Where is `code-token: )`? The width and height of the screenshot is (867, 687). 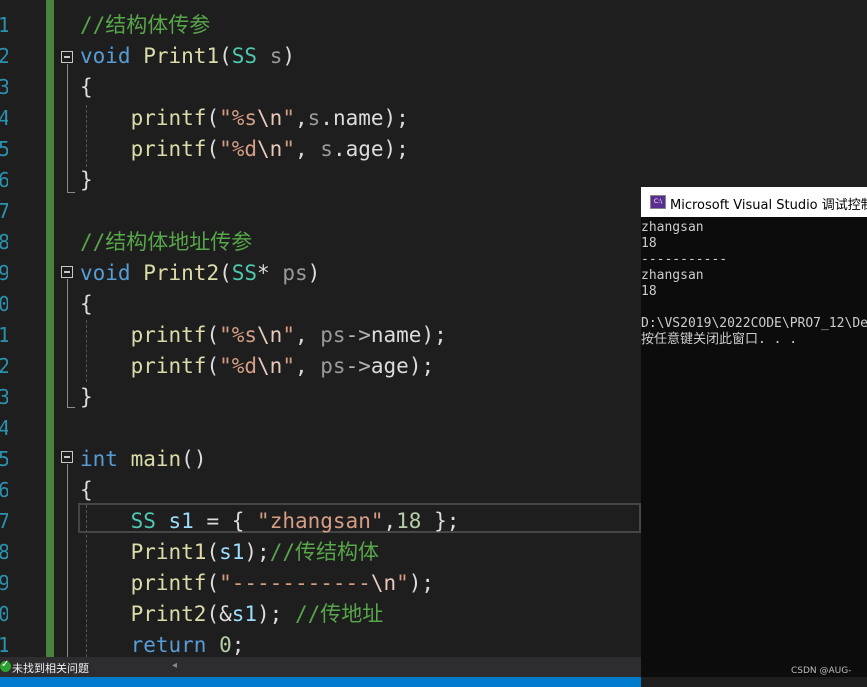
code-token: ) is located at coordinates (289, 56).